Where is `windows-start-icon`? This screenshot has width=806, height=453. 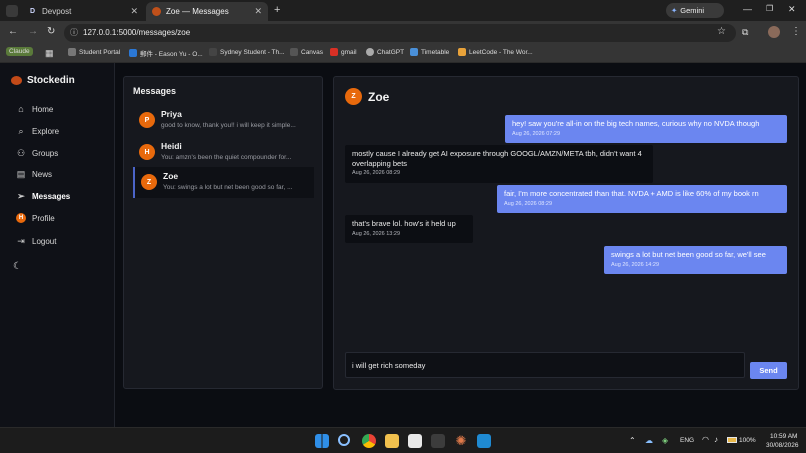 windows-start-icon is located at coordinates (322, 441).